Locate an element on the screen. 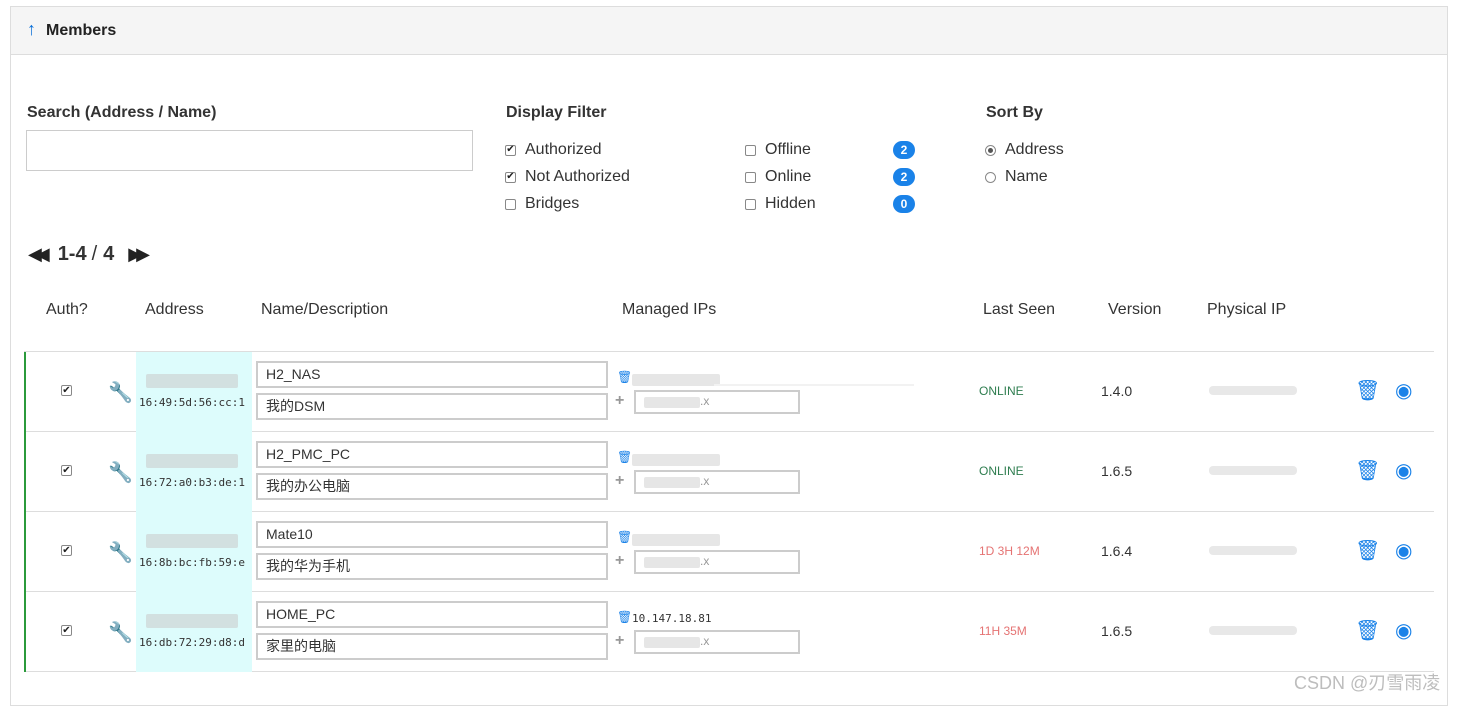 Image resolution: width=1460 pixels, height=706 pixels. next-page-icon: ▶▶ is located at coordinates (139, 254).